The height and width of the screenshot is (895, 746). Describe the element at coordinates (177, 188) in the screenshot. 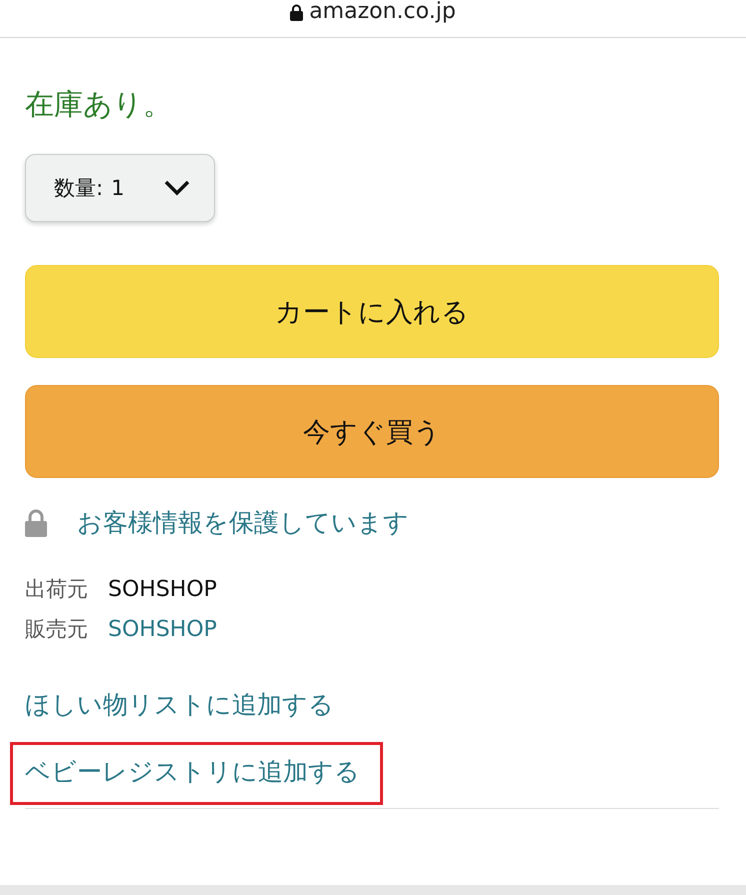

I see `chevron-down-icon` at that location.